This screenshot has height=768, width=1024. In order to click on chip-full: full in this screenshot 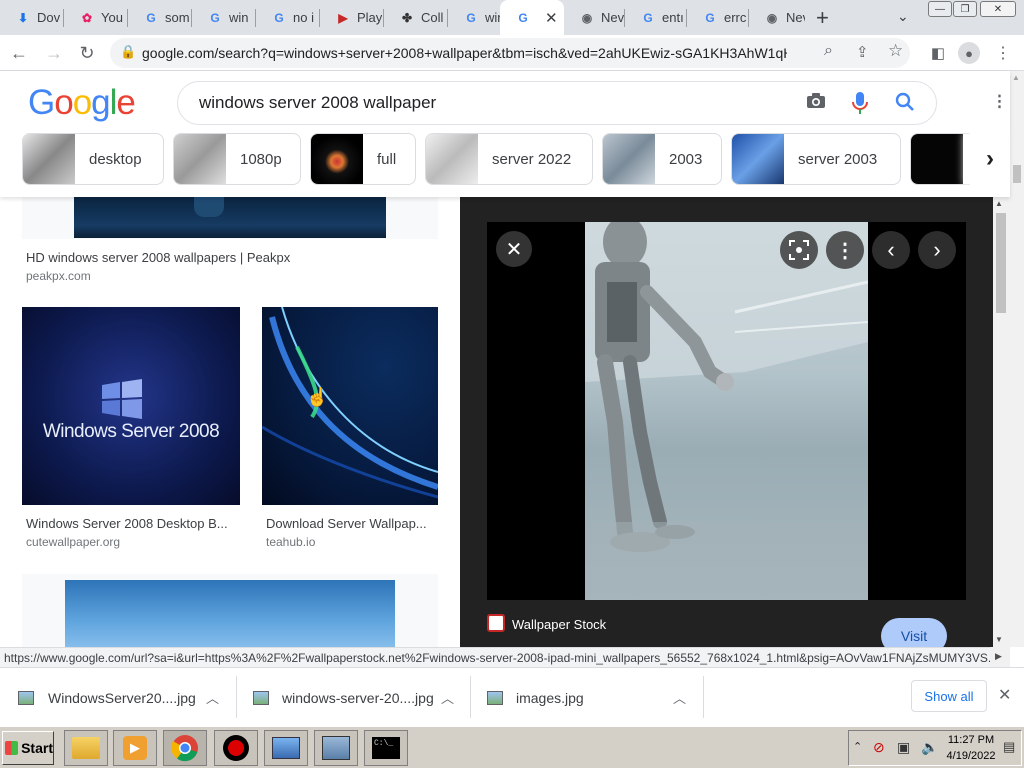, I will do `click(363, 159)`.